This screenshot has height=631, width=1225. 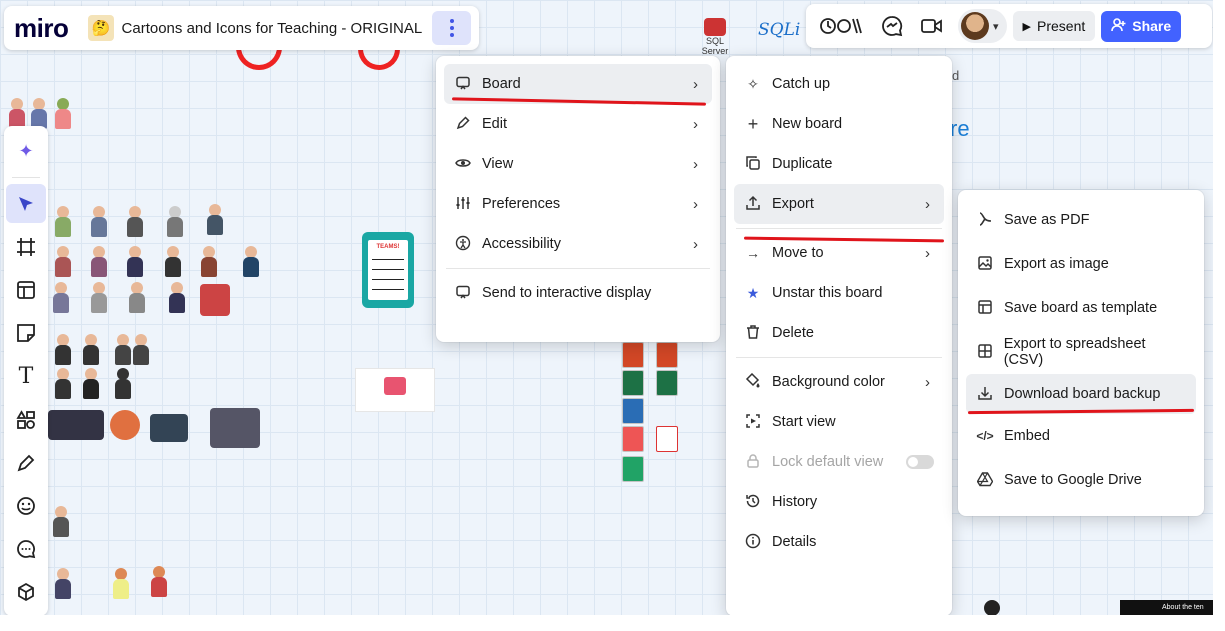 What do you see at coordinates (395, 390) in the screenshot?
I see `video-card` at bounding box center [395, 390].